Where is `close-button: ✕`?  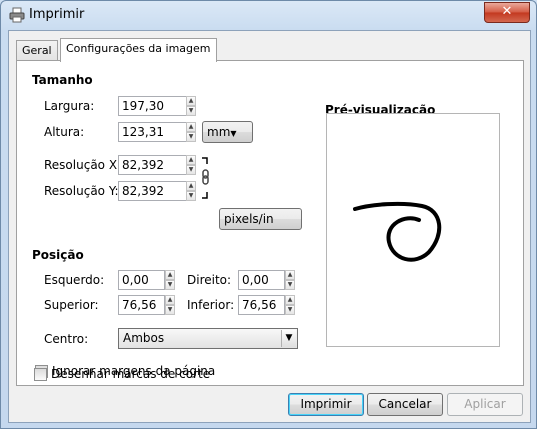 close-button: ✕ is located at coordinates (507, 12).